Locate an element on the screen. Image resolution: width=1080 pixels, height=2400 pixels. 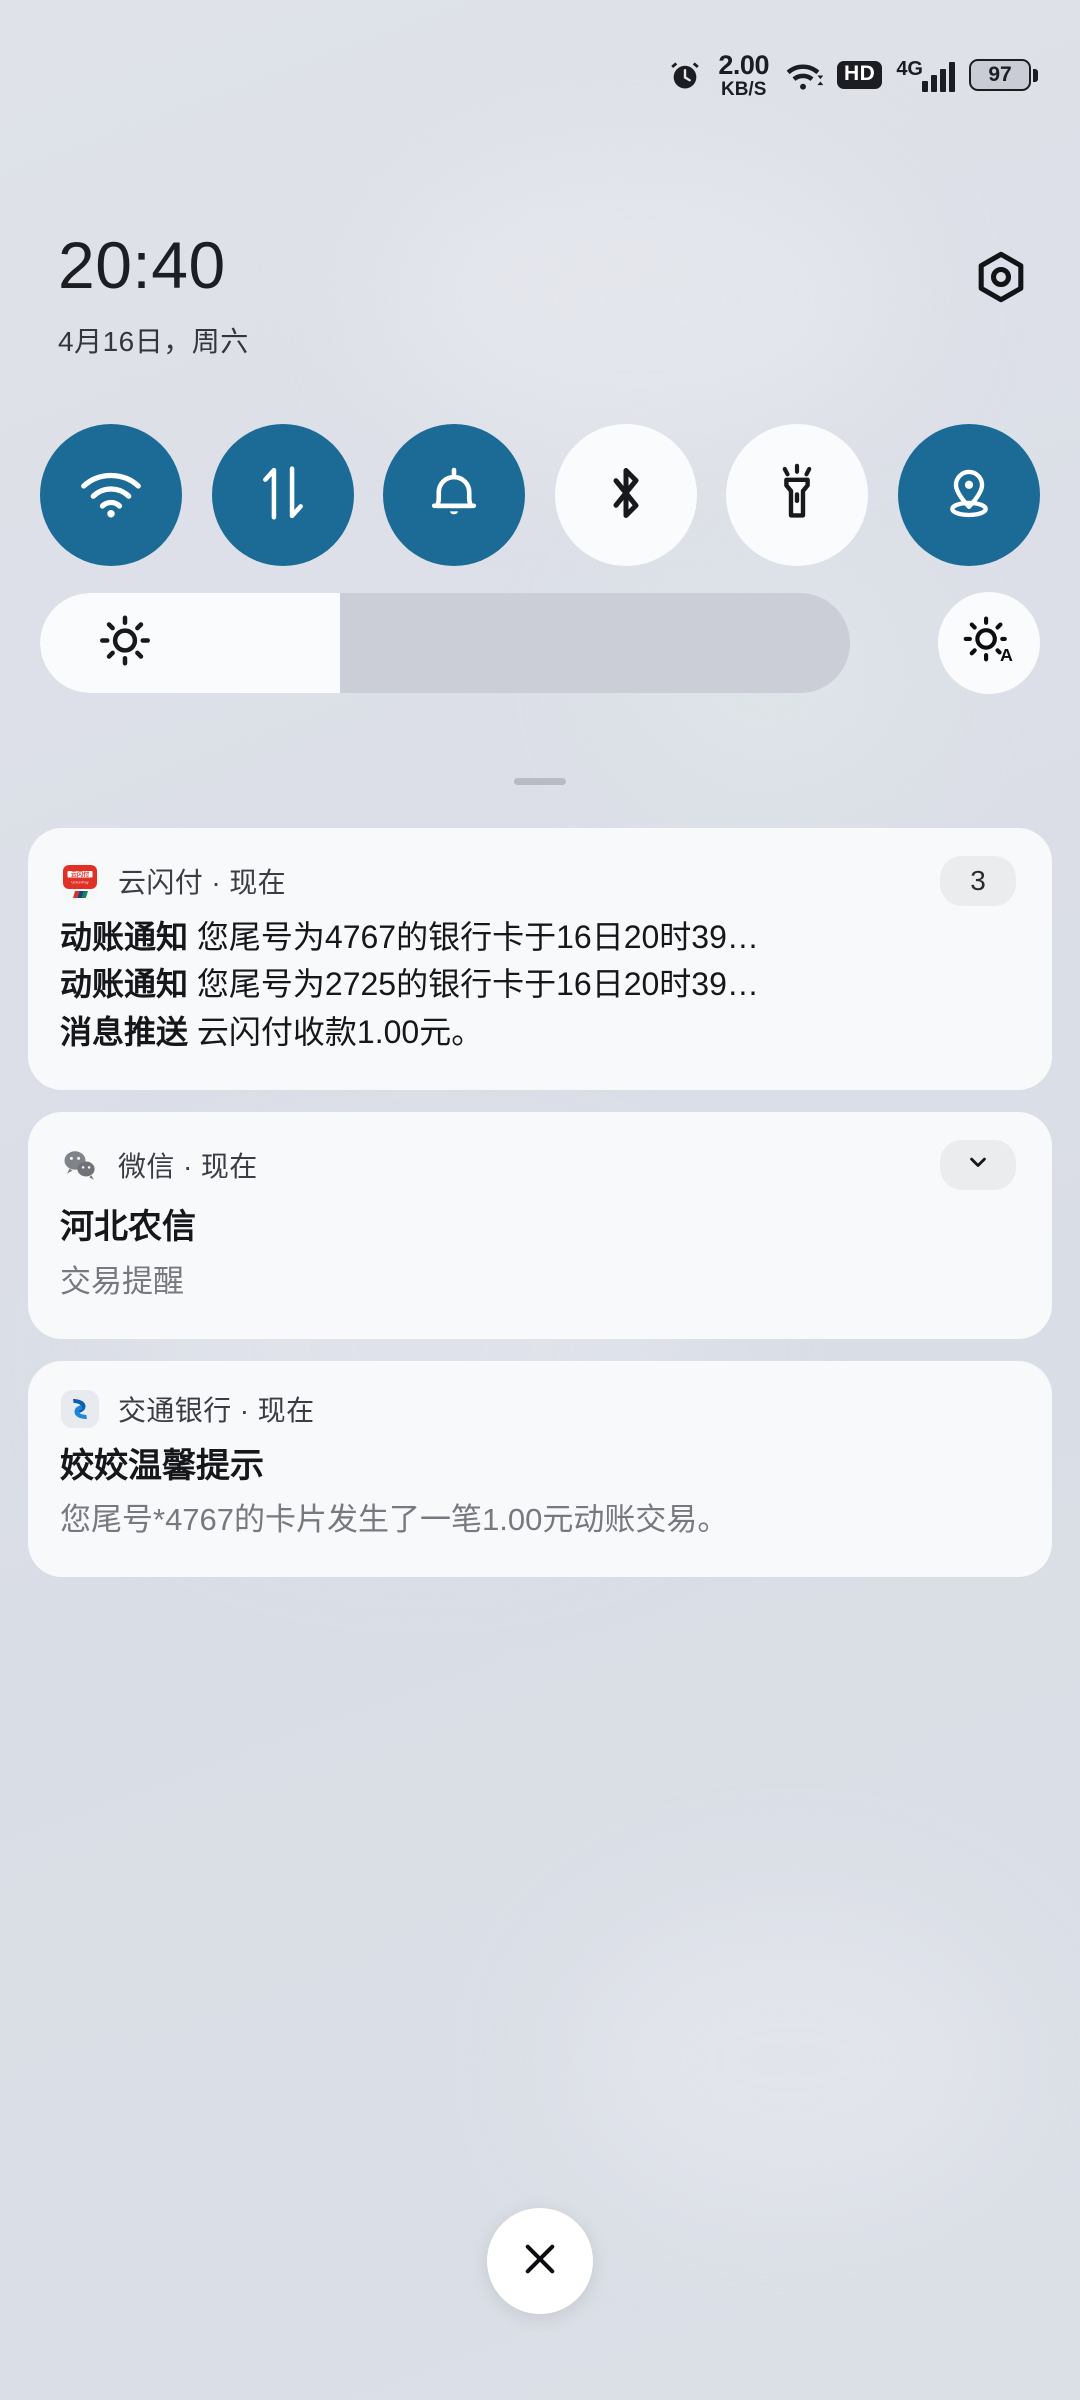
clock-block: 20:40 4月16日，周六 is located at coordinates (153, 296).